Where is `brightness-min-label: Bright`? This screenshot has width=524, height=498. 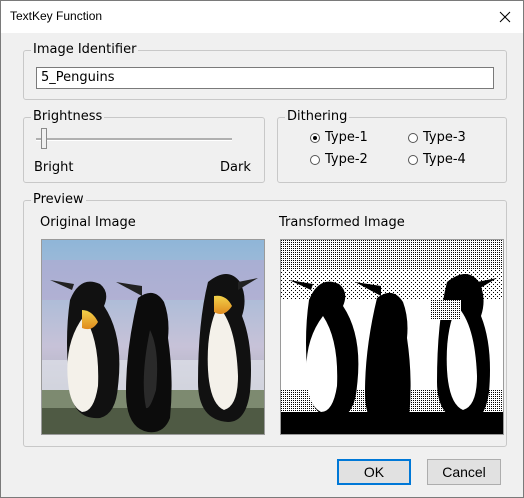 brightness-min-label: Bright is located at coordinates (54, 167).